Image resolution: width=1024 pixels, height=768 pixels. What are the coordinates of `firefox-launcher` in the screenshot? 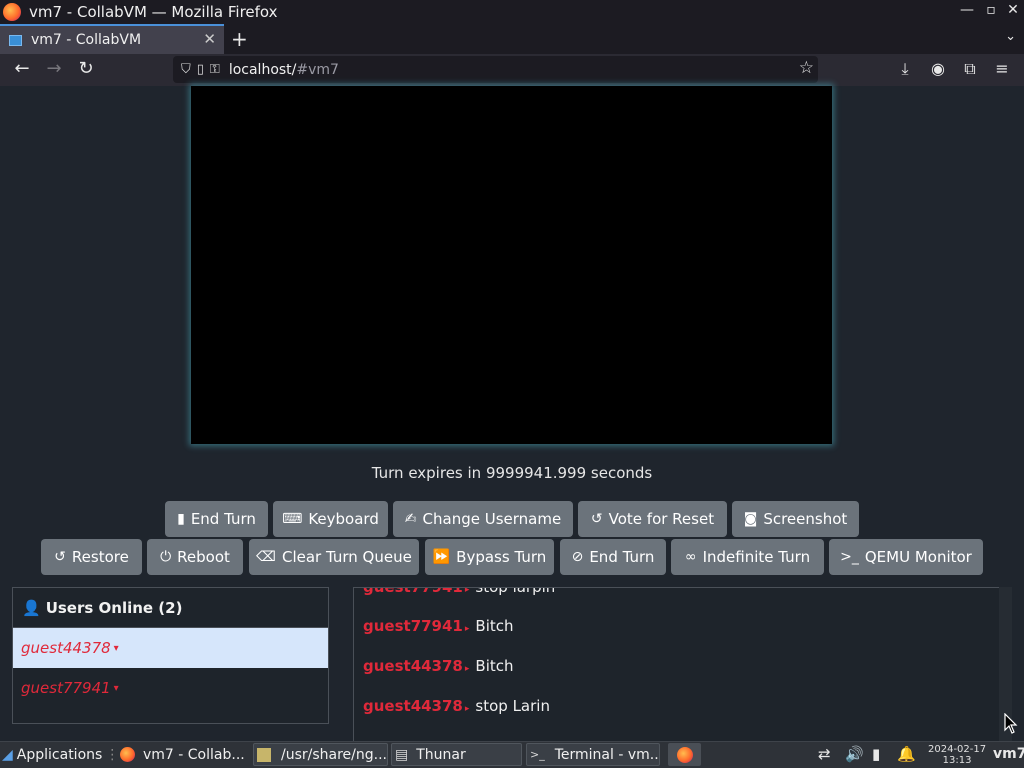 It's located at (684, 754).